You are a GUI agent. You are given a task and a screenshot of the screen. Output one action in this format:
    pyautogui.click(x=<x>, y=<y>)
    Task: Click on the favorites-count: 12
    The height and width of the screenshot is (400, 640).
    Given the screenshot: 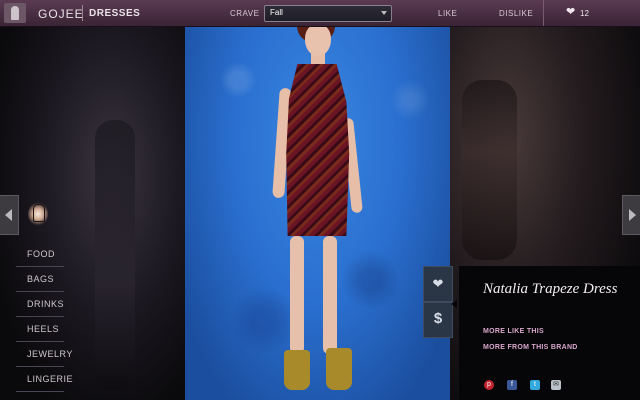 What is the action you would take?
    pyautogui.click(x=584, y=13)
    